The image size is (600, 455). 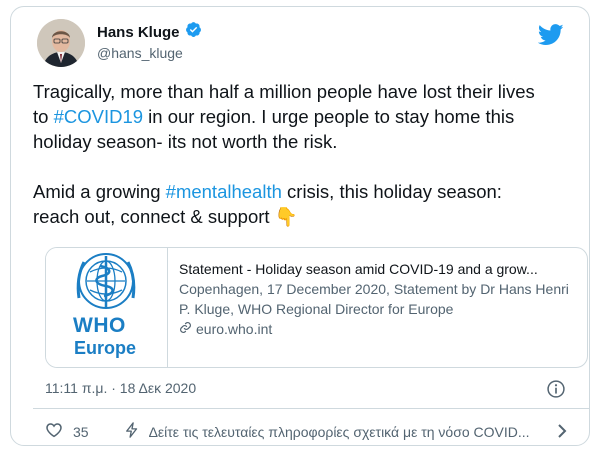 What do you see at coordinates (132, 431) in the screenshot?
I see `lightning-icon` at bounding box center [132, 431].